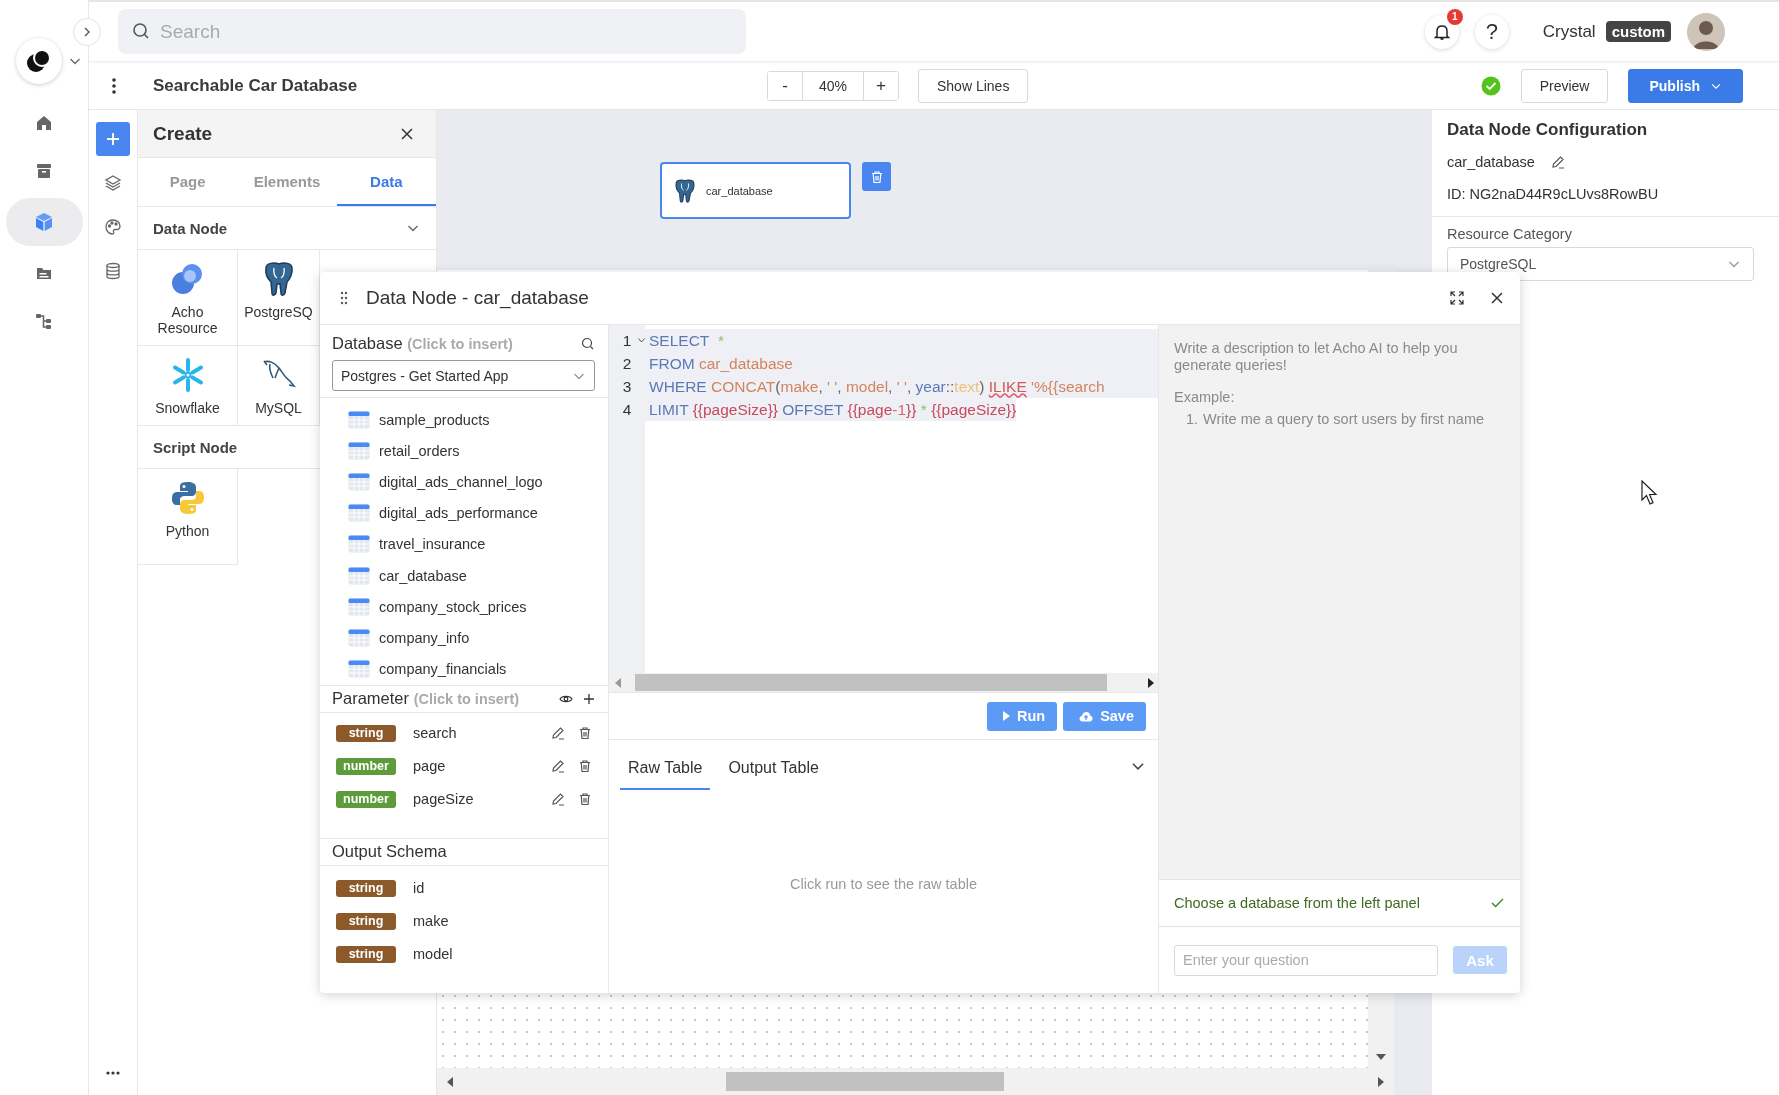 This screenshot has width=1779, height=1095. What do you see at coordinates (44, 171) in the screenshot?
I see `archive-icon` at bounding box center [44, 171].